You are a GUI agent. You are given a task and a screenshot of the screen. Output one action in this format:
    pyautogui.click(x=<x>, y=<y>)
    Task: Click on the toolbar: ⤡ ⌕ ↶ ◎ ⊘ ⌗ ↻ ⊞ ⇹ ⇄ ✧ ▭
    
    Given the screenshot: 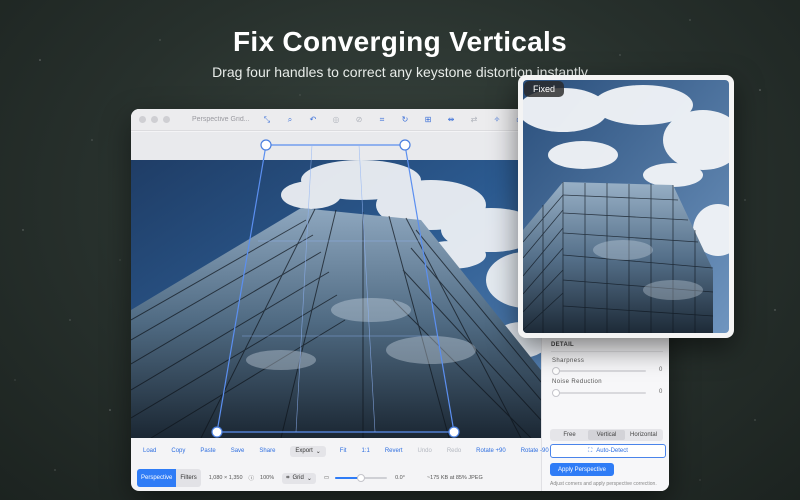 What is the action you would take?
    pyautogui.click(x=393, y=120)
    